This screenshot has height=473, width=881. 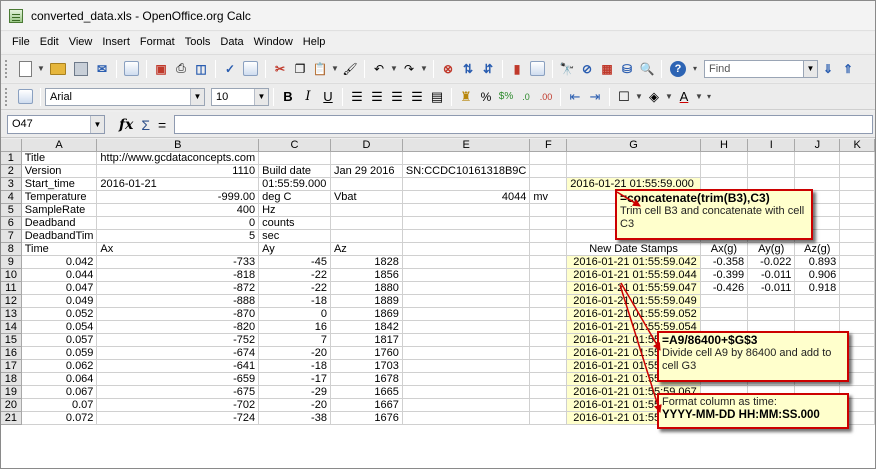 What do you see at coordinates (145, 125) in the screenshot?
I see `sum-icon: Σ` at bounding box center [145, 125].